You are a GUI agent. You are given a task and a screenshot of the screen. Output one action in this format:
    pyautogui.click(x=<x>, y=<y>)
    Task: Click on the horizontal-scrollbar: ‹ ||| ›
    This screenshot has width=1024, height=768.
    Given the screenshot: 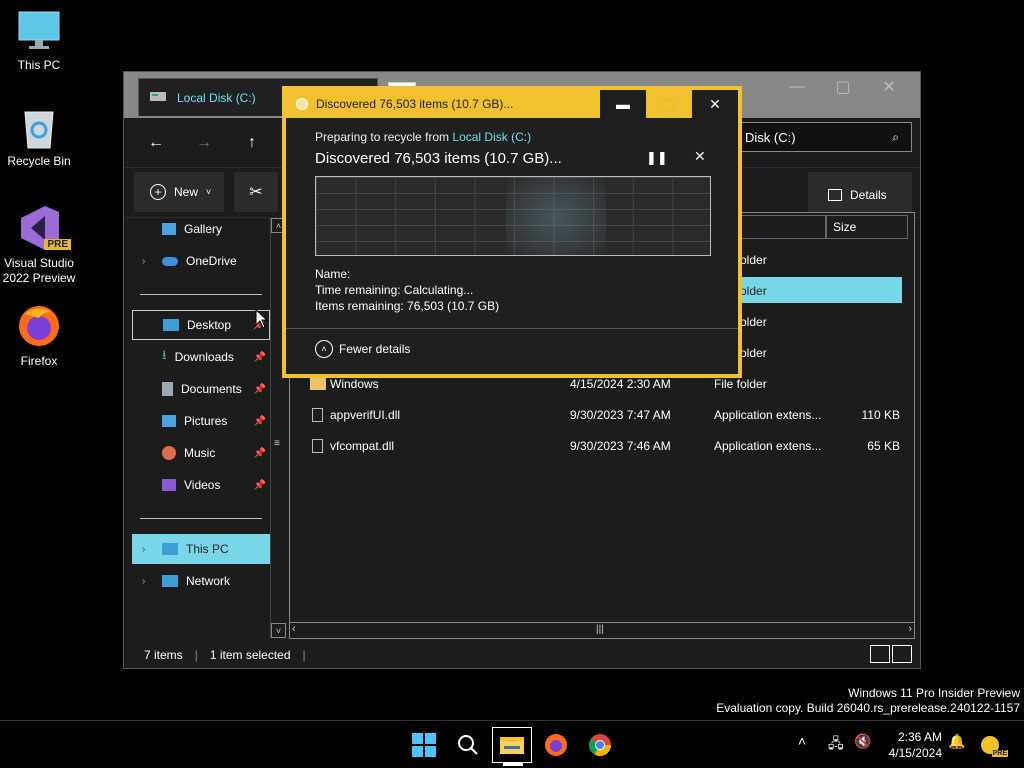 What is the action you would take?
    pyautogui.click(x=602, y=630)
    